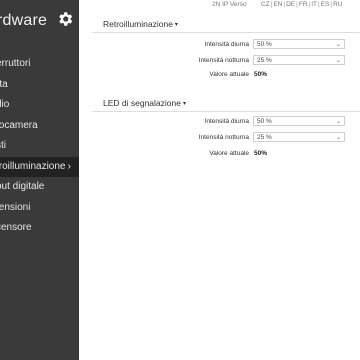 The height and width of the screenshot is (360, 360). What do you see at coordinates (39, 146) in the screenshot?
I see `sidebar-item-tasti: sti` at bounding box center [39, 146].